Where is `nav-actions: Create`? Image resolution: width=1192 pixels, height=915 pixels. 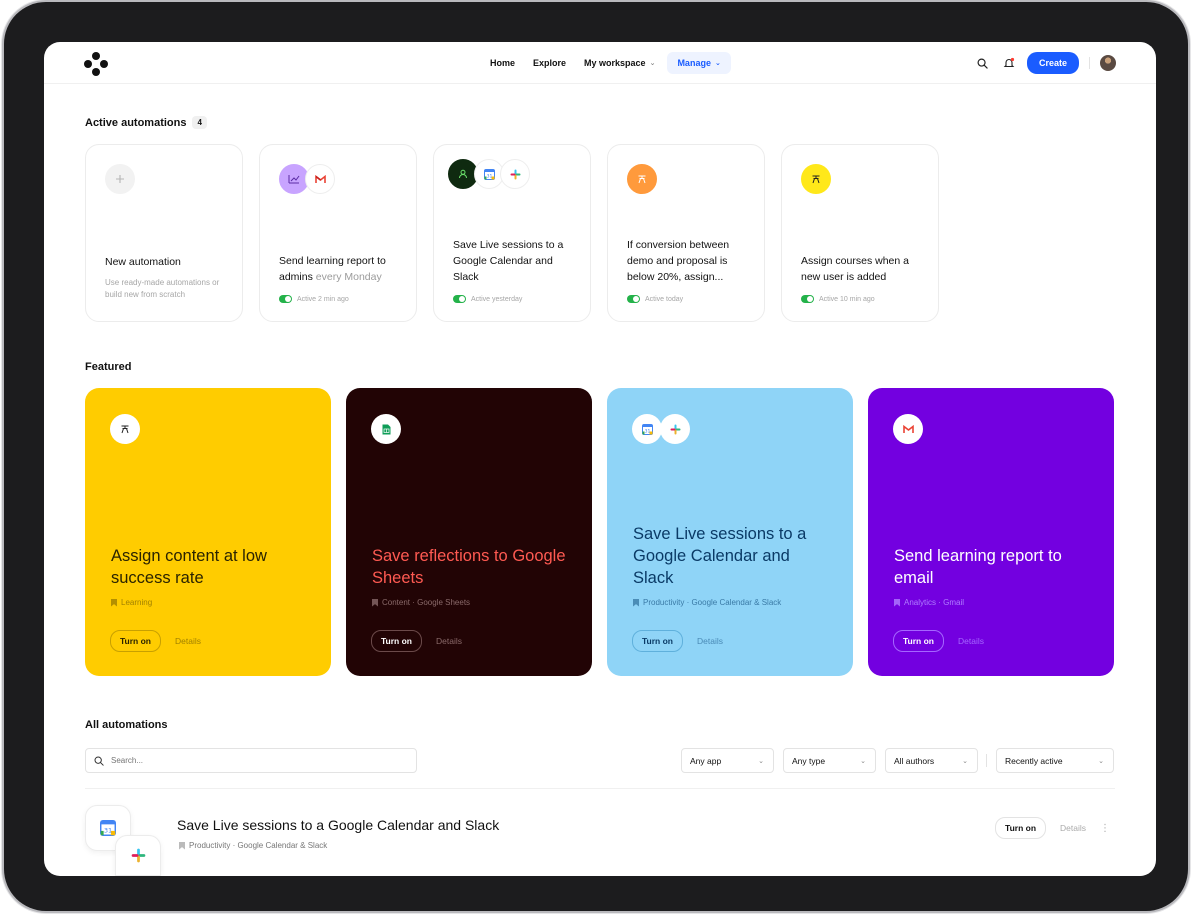 nav-actions: Create is located at coordinates (1045, 63).